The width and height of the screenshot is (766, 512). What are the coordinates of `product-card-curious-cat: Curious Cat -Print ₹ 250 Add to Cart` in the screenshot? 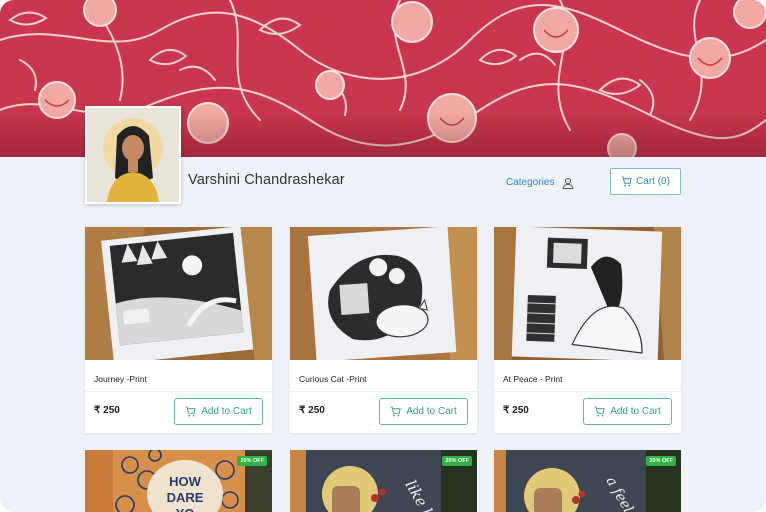 It's located at (383, 330).